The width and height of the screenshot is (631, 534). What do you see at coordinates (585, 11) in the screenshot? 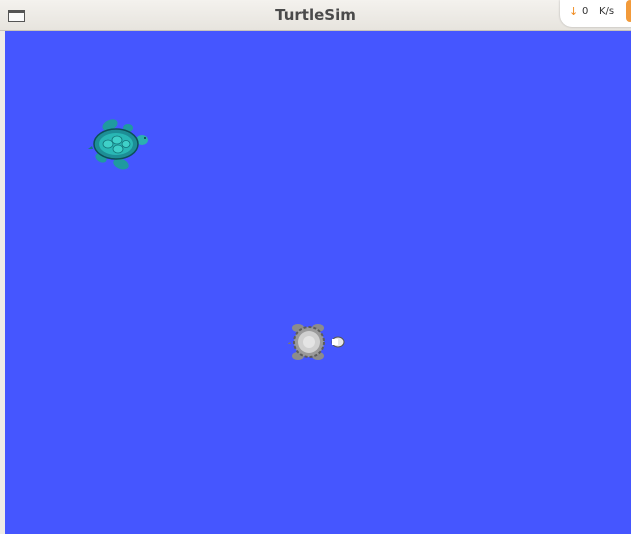
I see `net-speed-value: 0` at bounding box center [585, 11].